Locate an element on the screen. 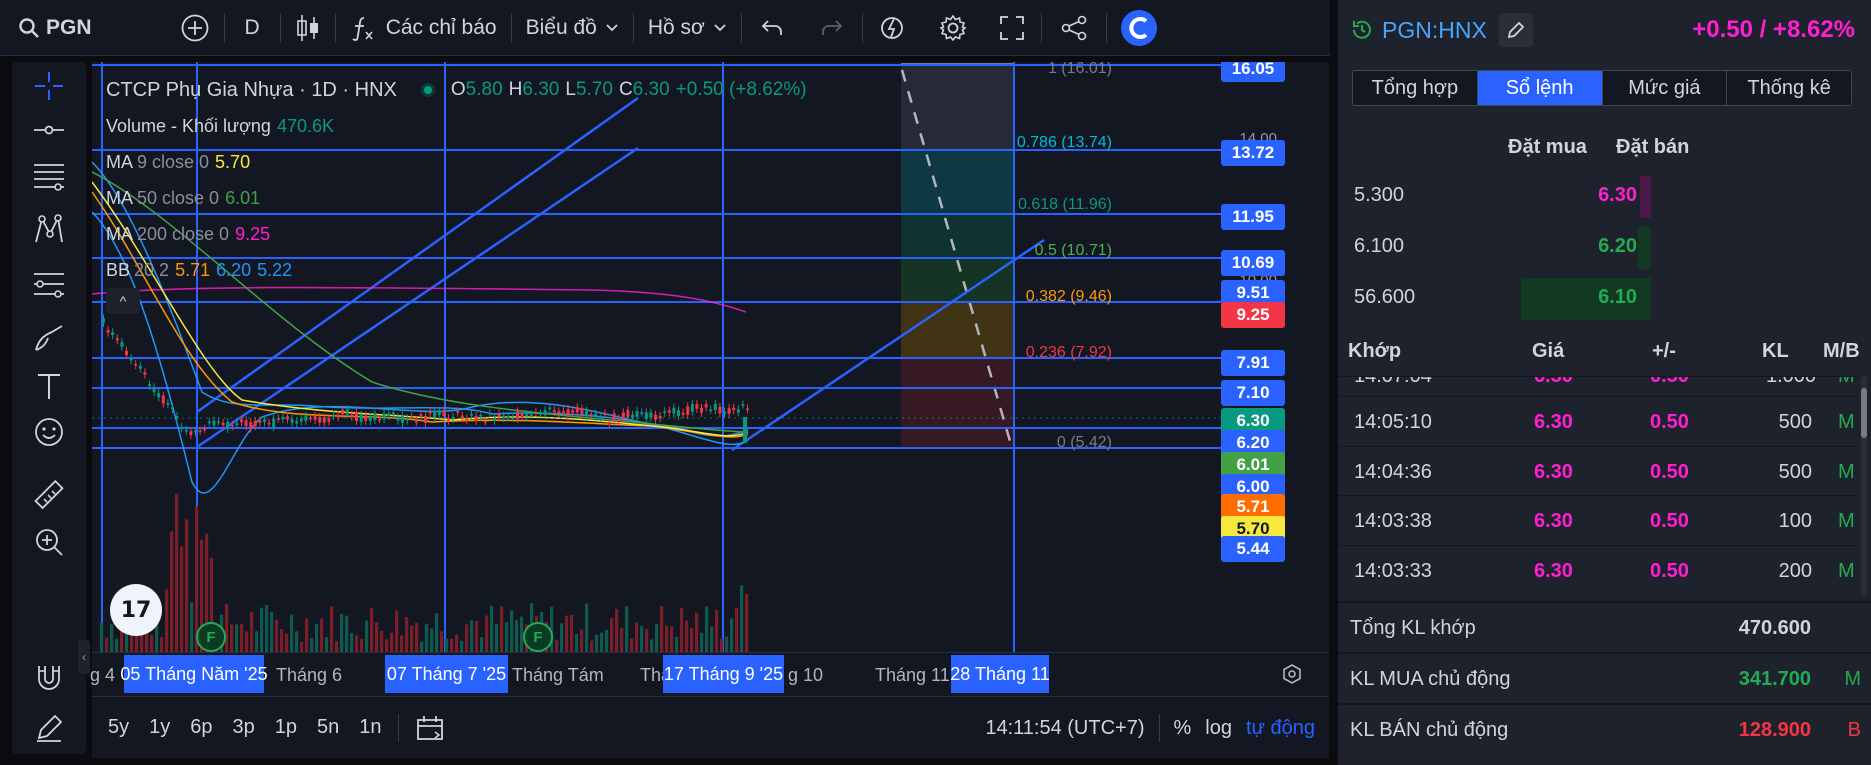  settings-button is located at coordinates (953, 28).